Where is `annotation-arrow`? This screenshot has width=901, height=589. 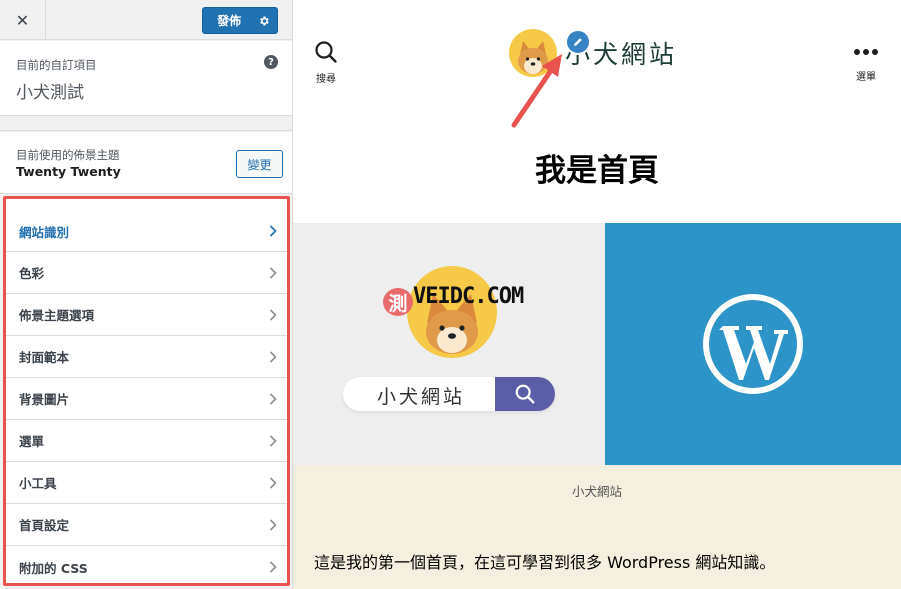
annotation-arrow is located at coordinates (536, 91).